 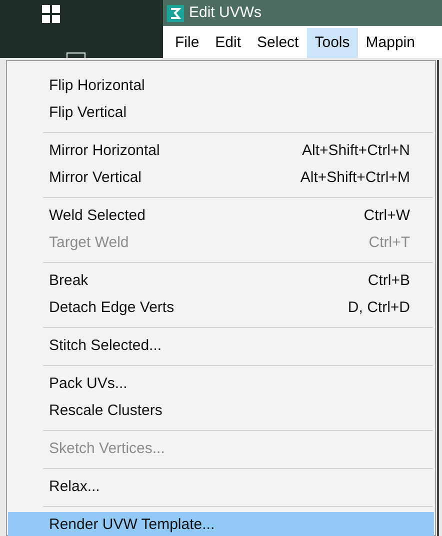 What do you see at coordinates (221, 178) in the screenshot?
I see `menu-item: Mirror Vertical Alt+Shift+Ctrl+M` at bounding box center [221, 178].